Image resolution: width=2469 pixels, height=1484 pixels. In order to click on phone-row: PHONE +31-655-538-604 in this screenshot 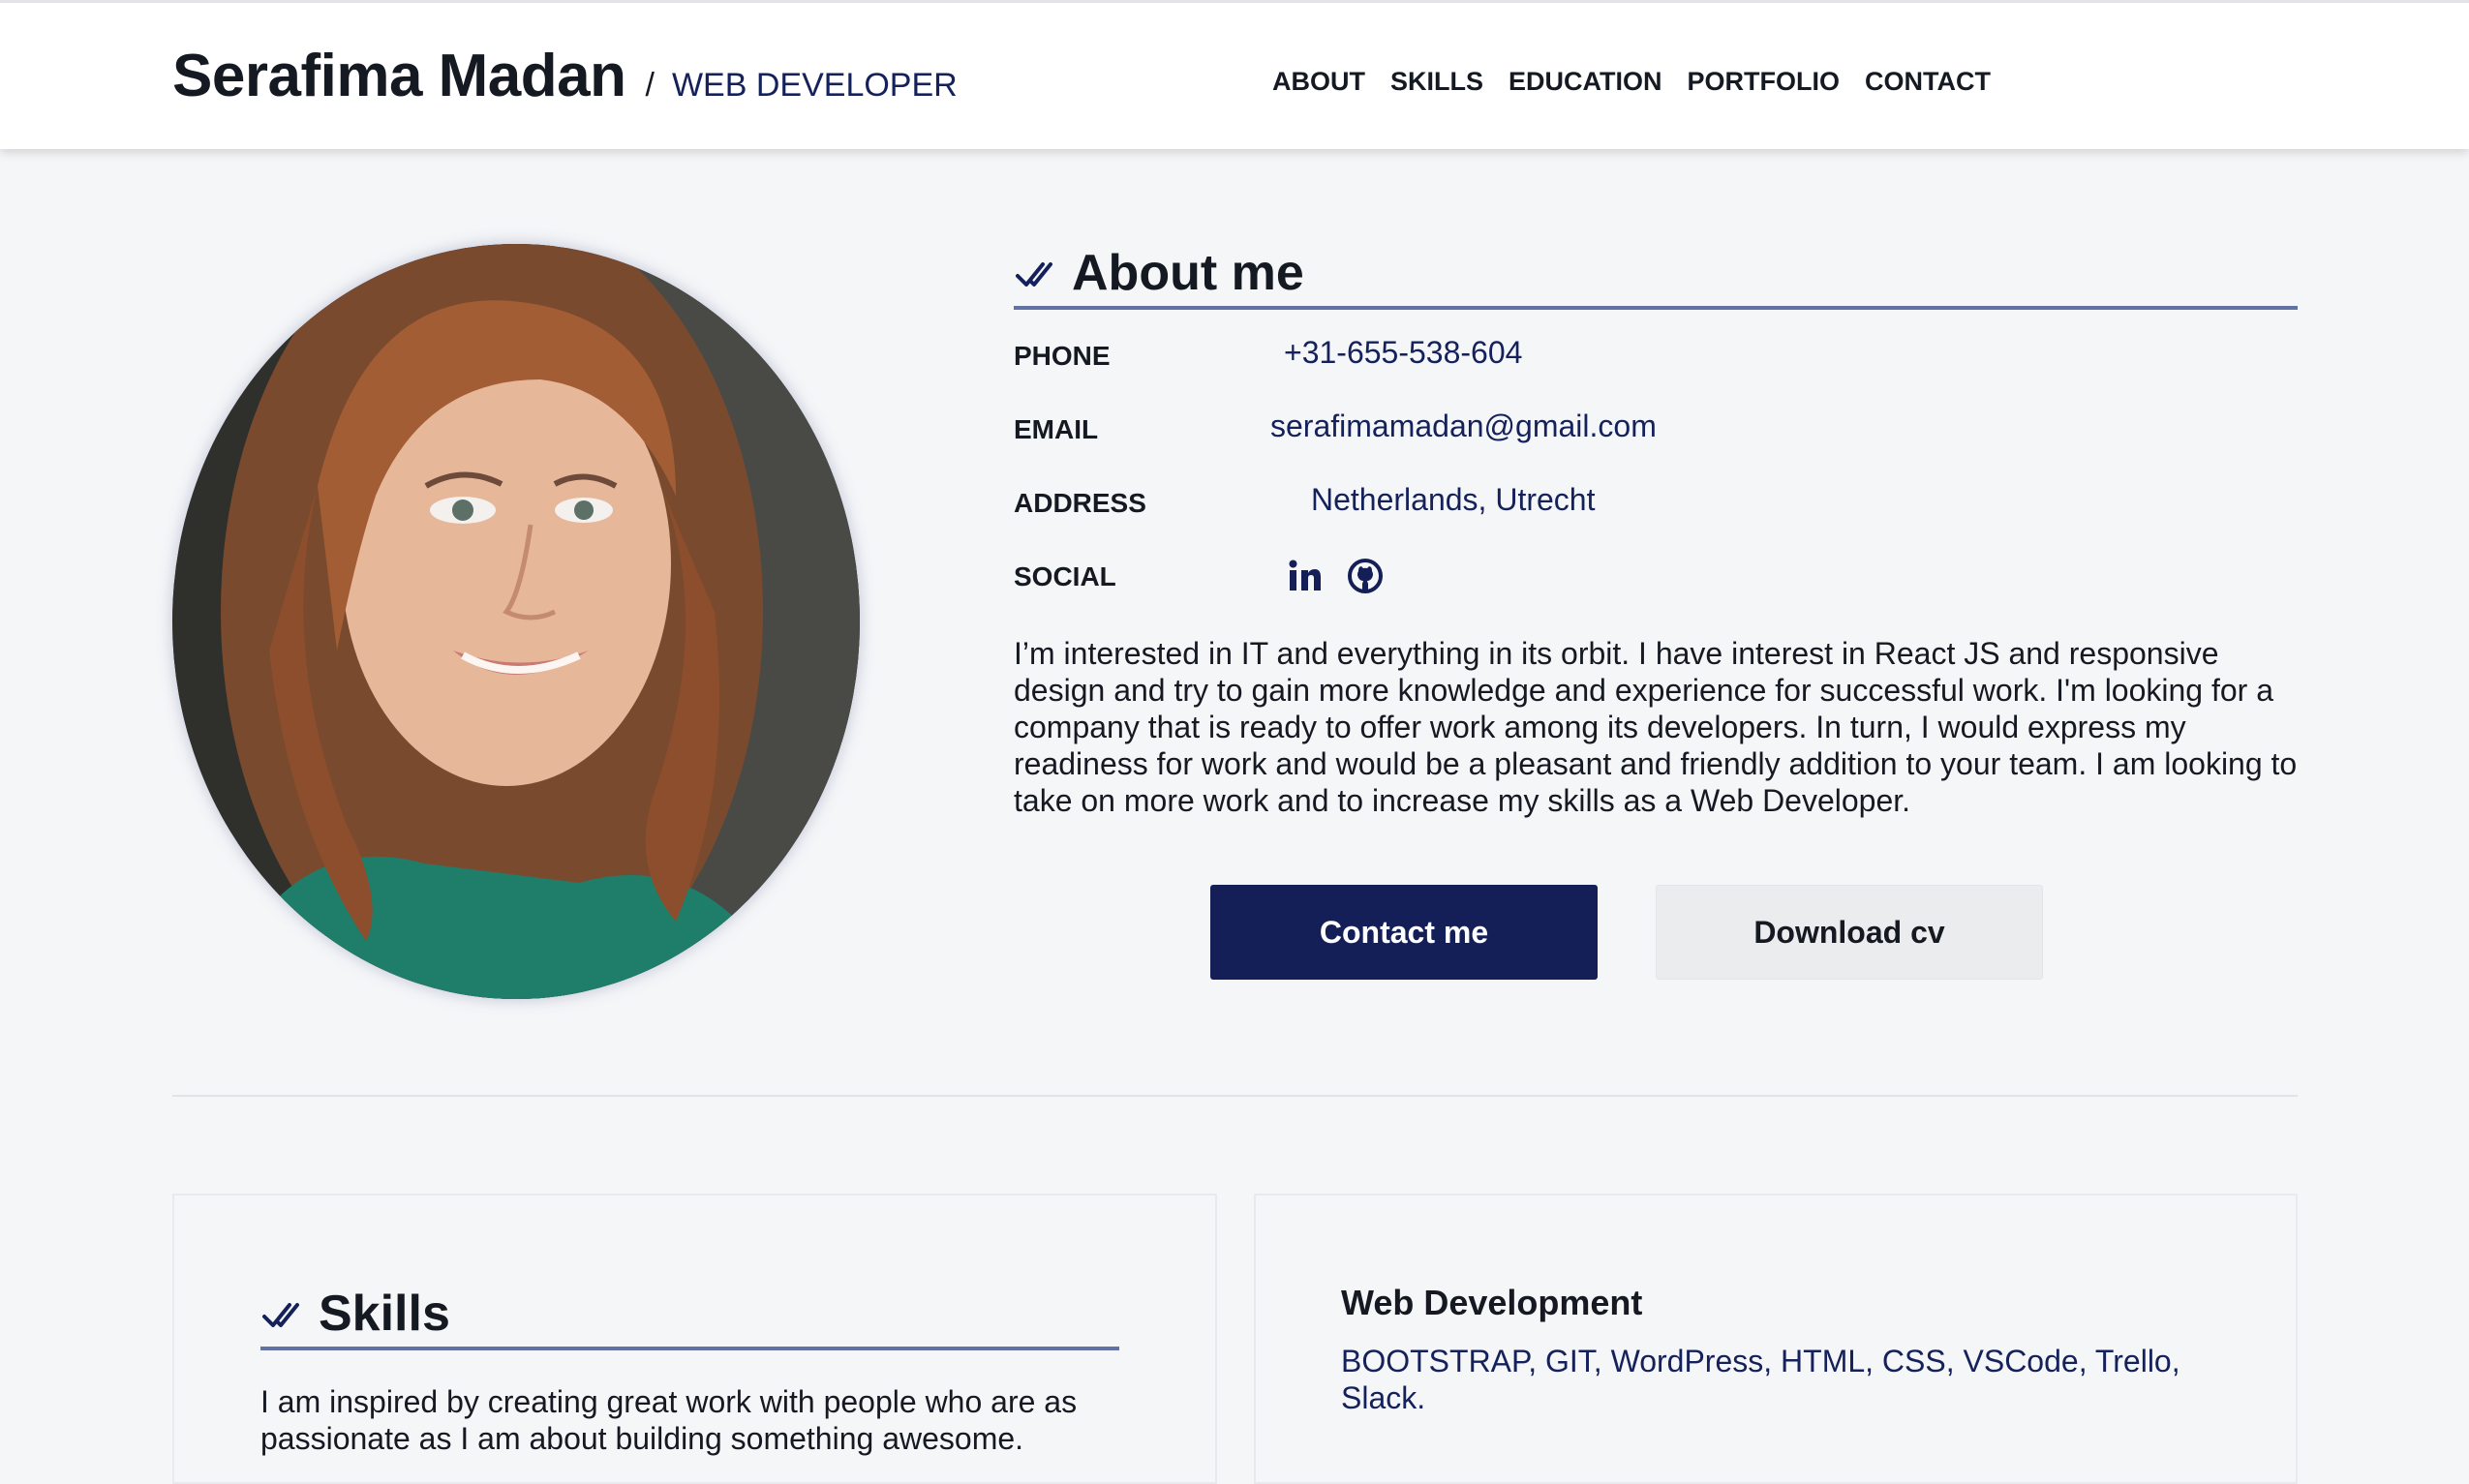, I will do `click(1656, 364)`.